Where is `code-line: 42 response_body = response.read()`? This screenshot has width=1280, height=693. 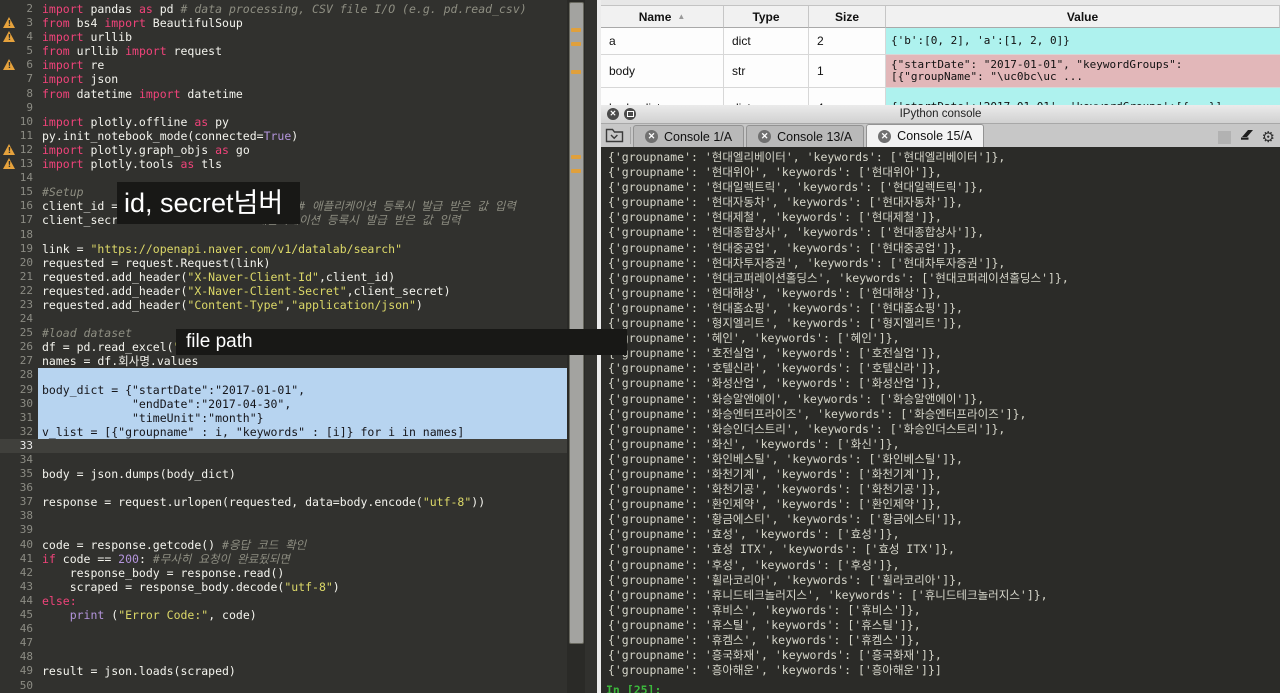
code-line: 42 response_body = response.read() is located at coordinates (283, 573).